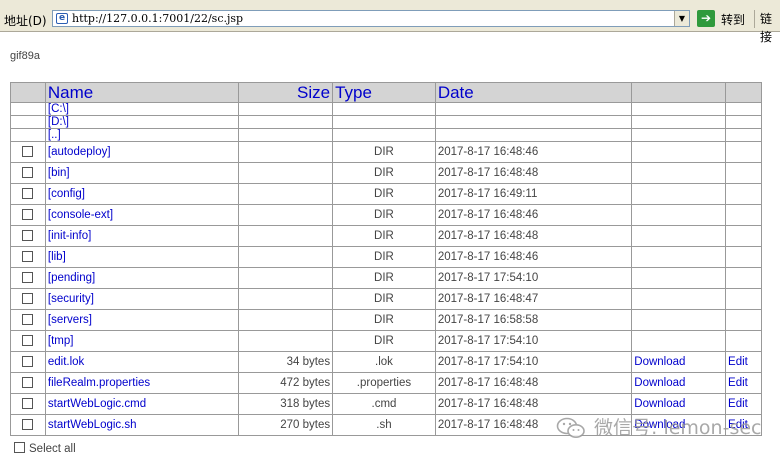  I want to click on name-cell: startWebLogic.cmd, so click(142, 404).